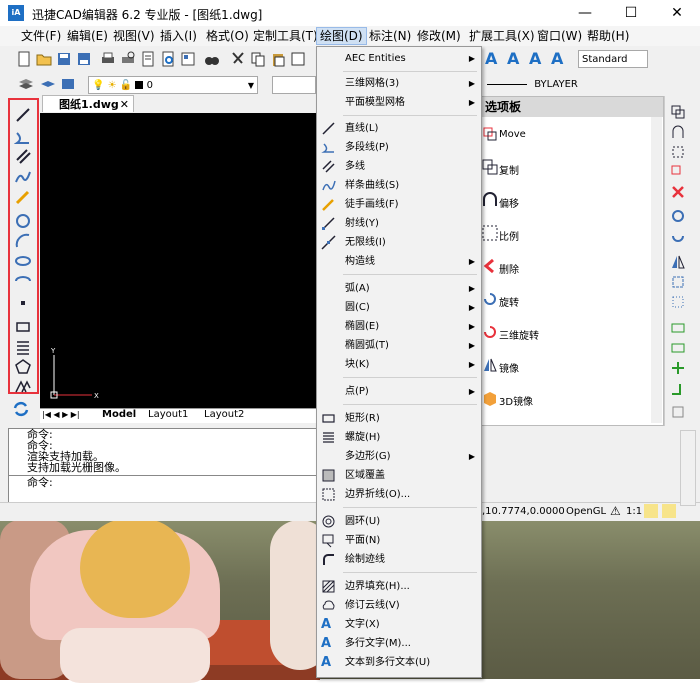 The height and width of the screenshot is (683, 700). What do you see at coordinates (23, 281) in the screenshot?
I see `ellipse-arc-icon` at bounding box center [23, 281].